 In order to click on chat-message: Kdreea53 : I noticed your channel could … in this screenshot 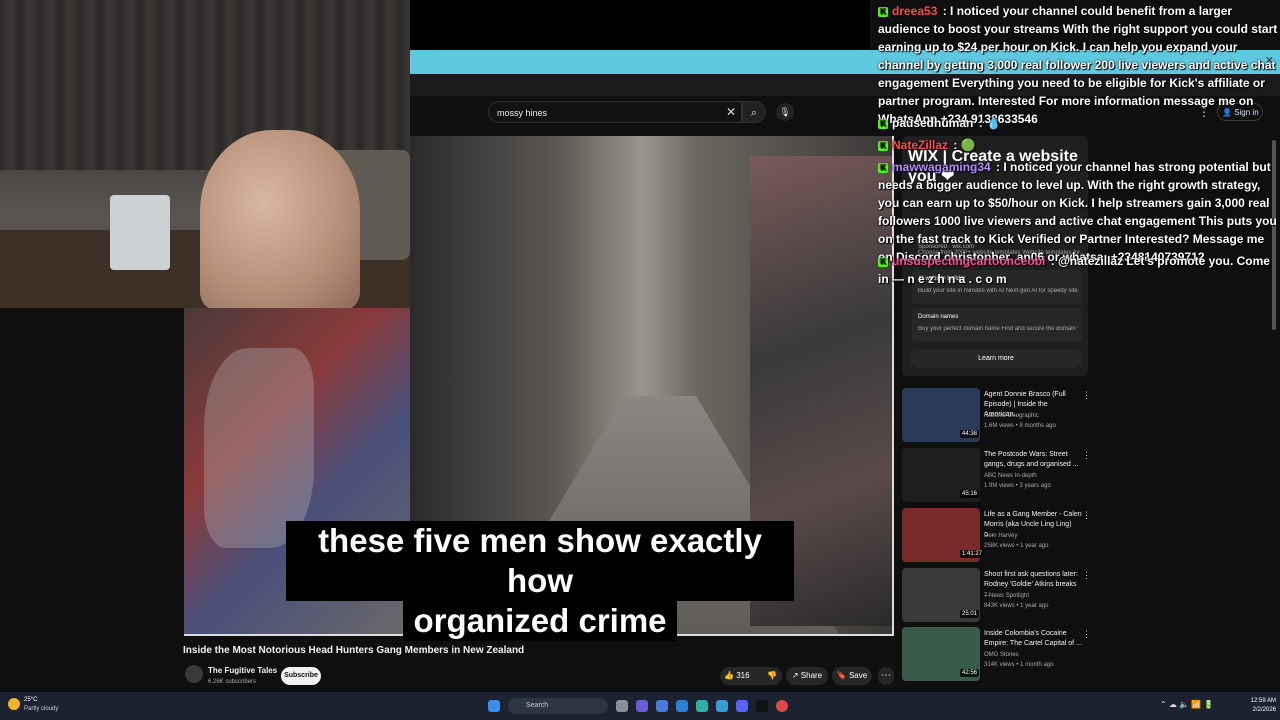, I will do `click(1078, 65)`.